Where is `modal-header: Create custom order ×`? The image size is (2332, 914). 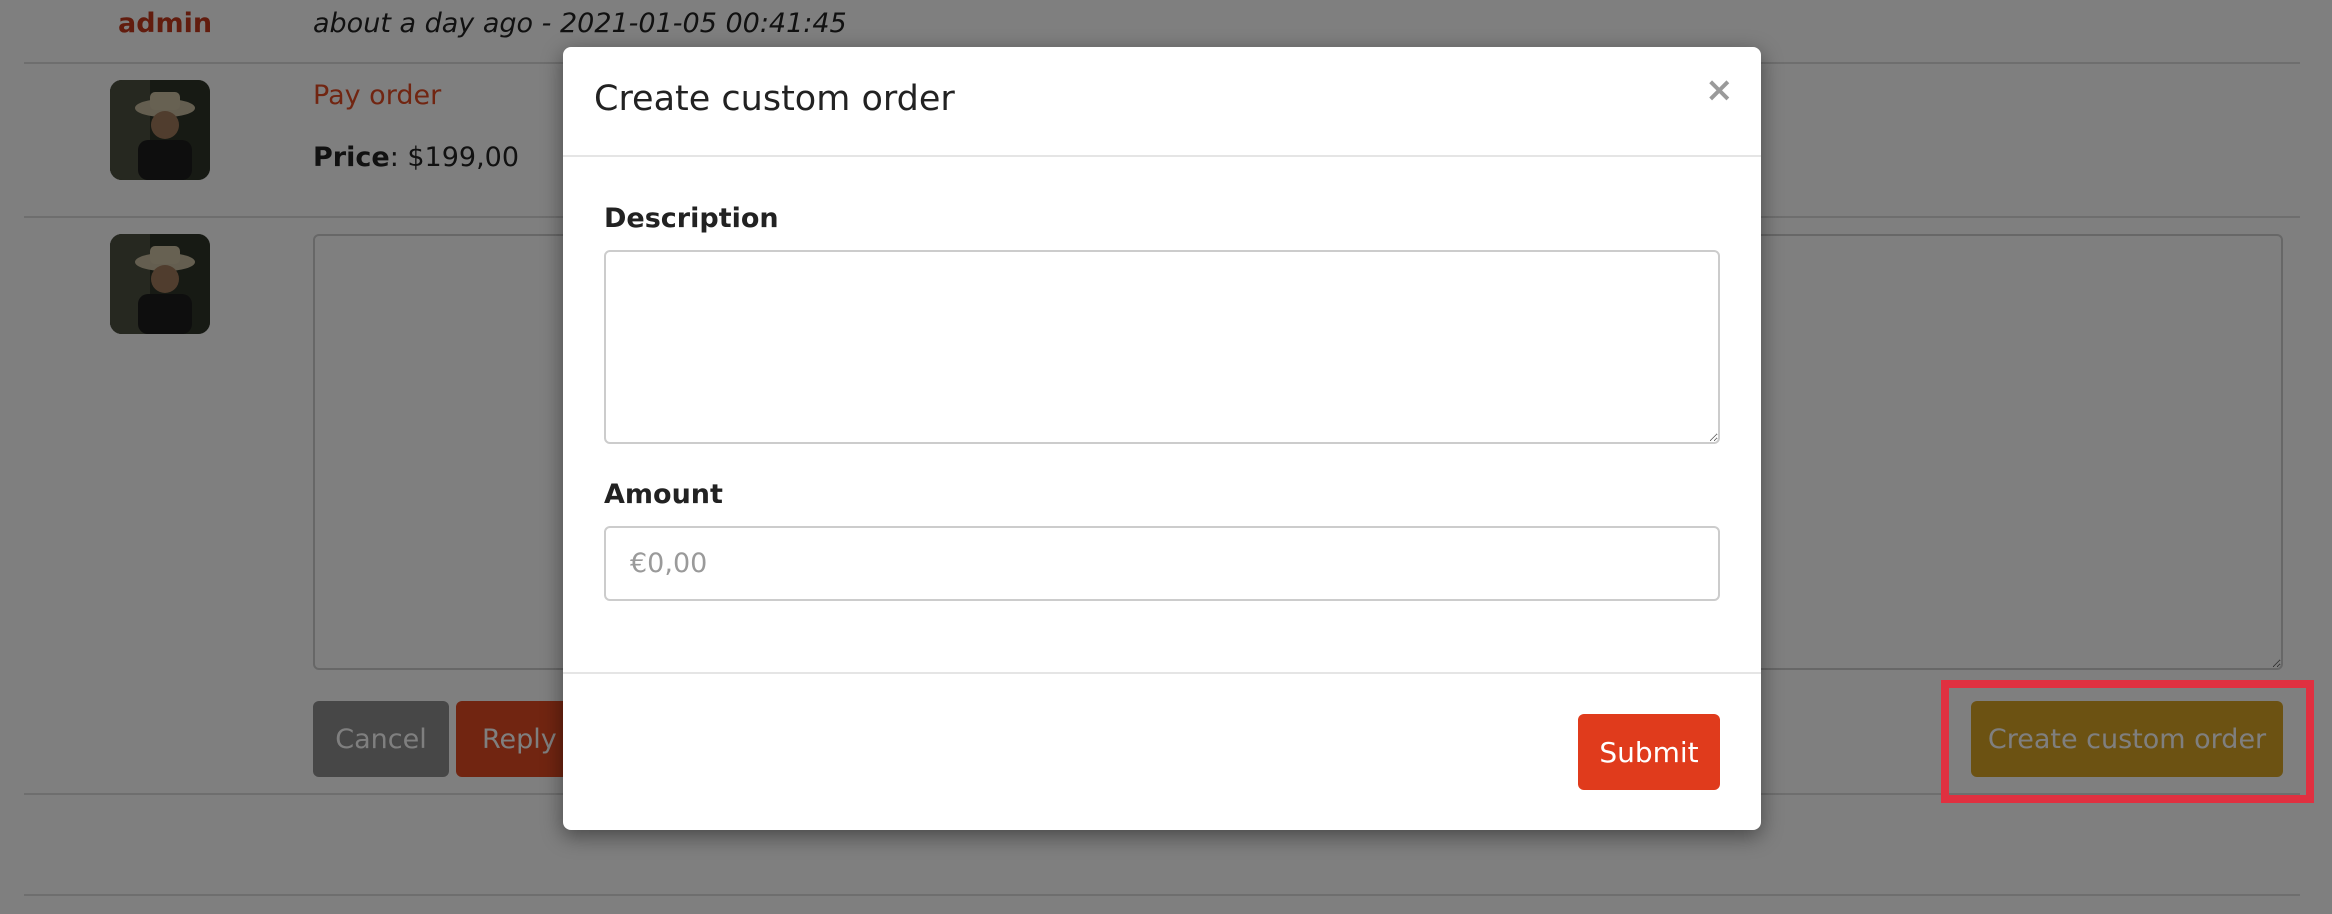 modal-header: Create custom order × is located at coordinates (1162, 102).